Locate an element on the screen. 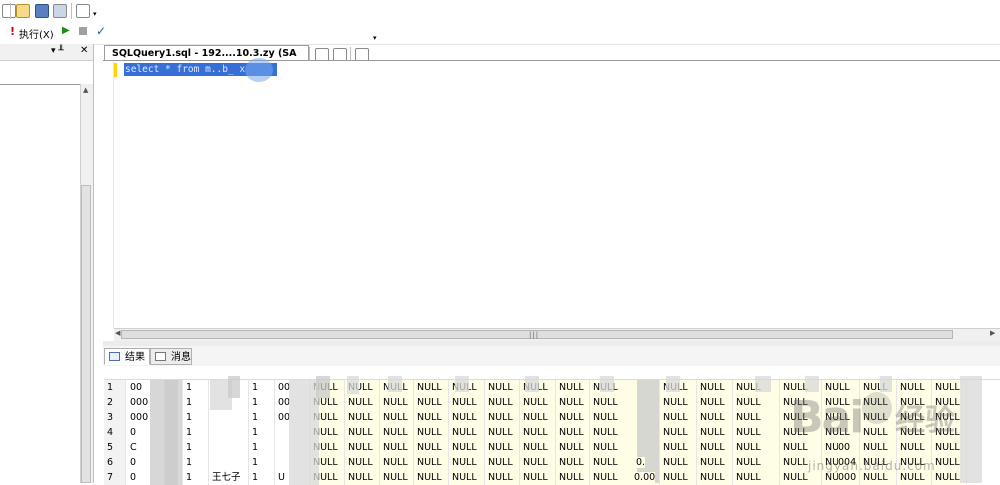 The width and height of the screenshot is (1000, 485). scroll-right-arrow-icon: ▶ is located at coordinates (992, 333).